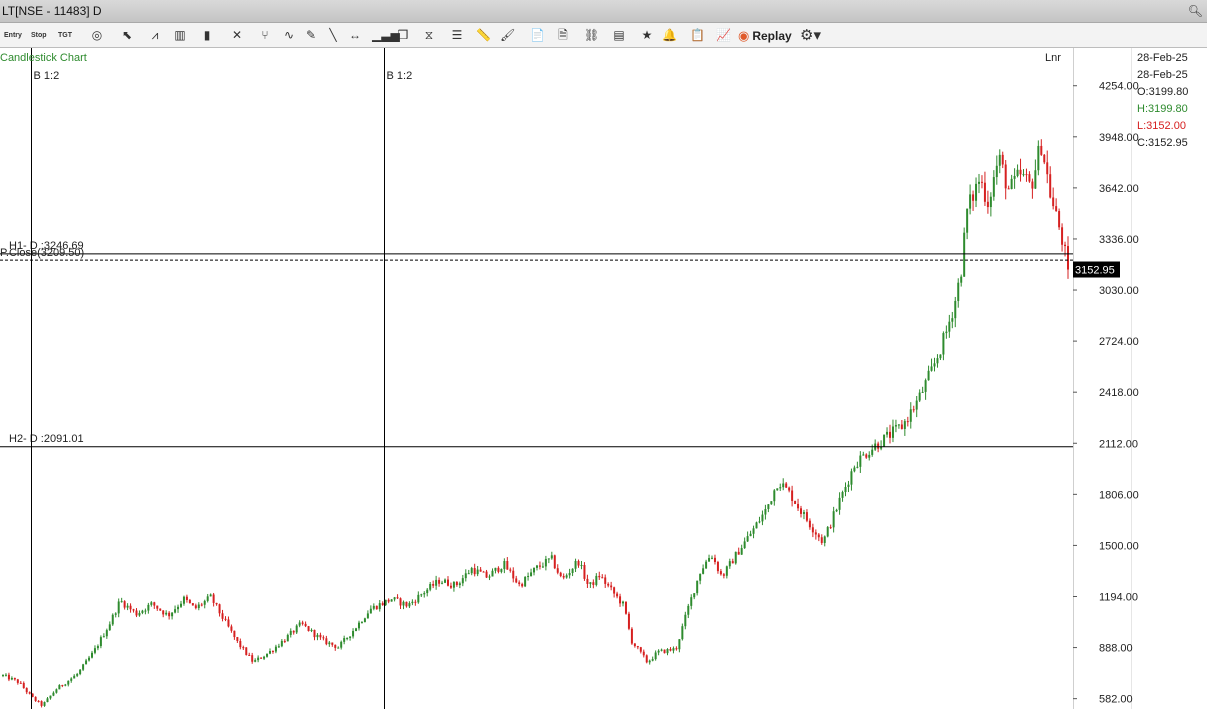  Describe the element at coordinates (355, 35) in the screenshot. I see `hline-button: ↔` at that location.